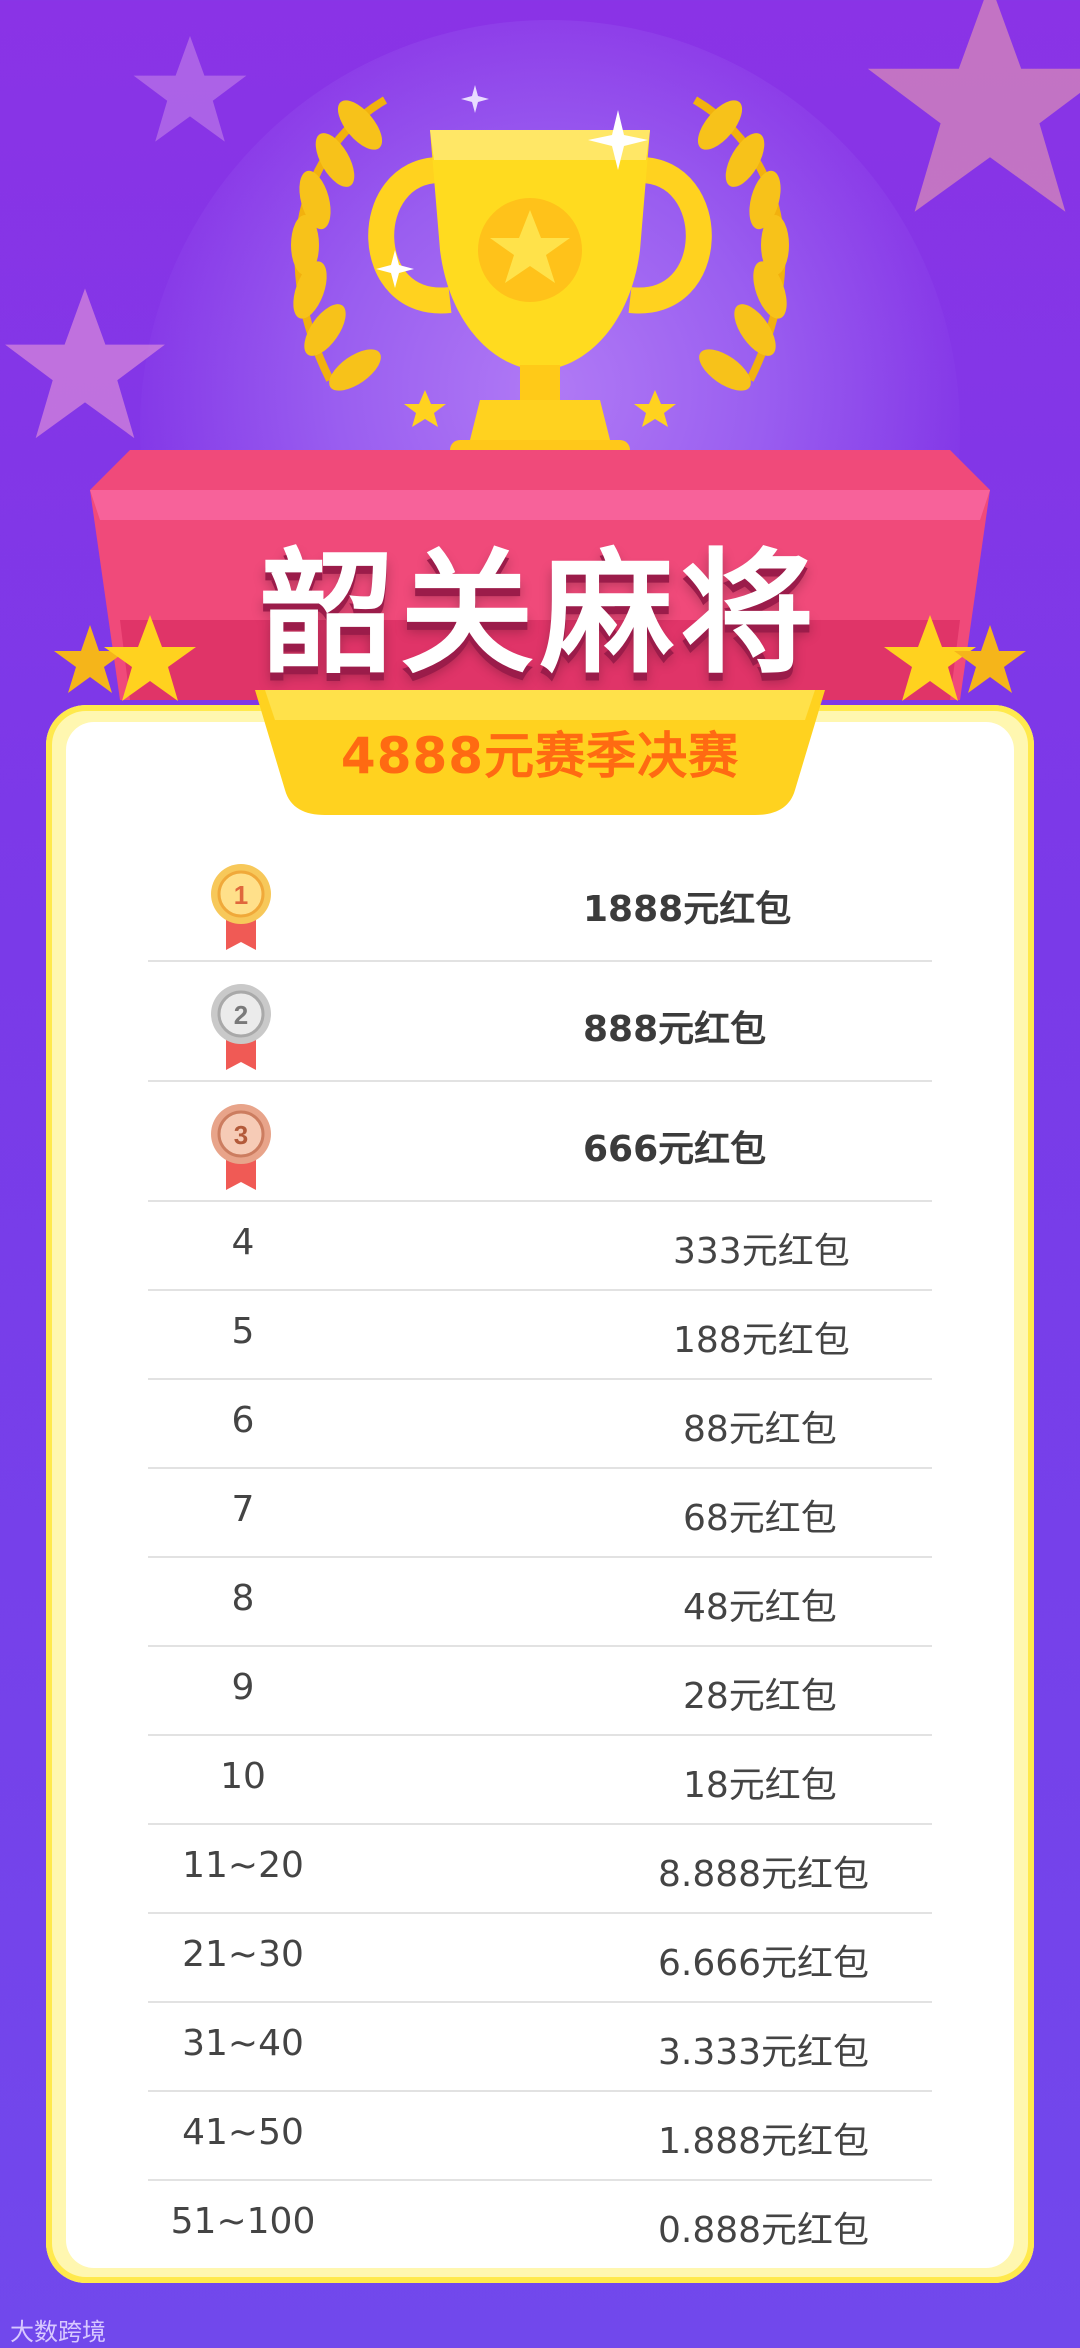 Image resolution: width=1080 pixels, height=2348 pixels. Describe the element at coordinates (540, 2223) in the screenshot. I see `table-row: 51~100 0.888元红包` at that location.